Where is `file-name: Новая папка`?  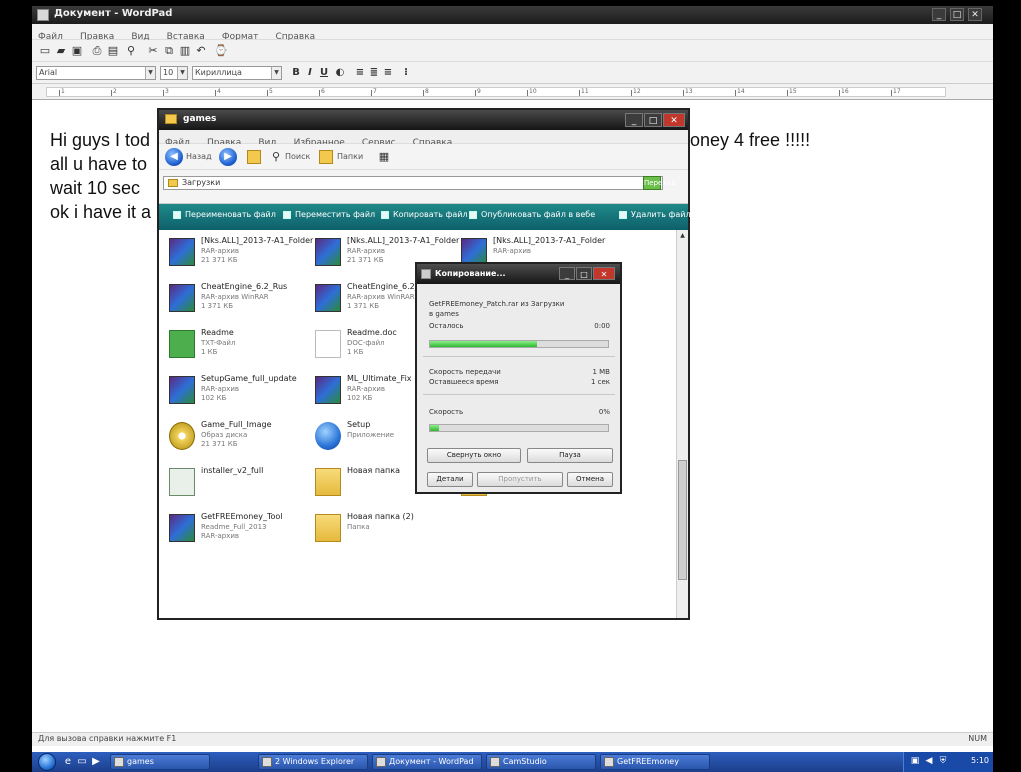
file-name: Новая папка is located at coordinates (373, 470).